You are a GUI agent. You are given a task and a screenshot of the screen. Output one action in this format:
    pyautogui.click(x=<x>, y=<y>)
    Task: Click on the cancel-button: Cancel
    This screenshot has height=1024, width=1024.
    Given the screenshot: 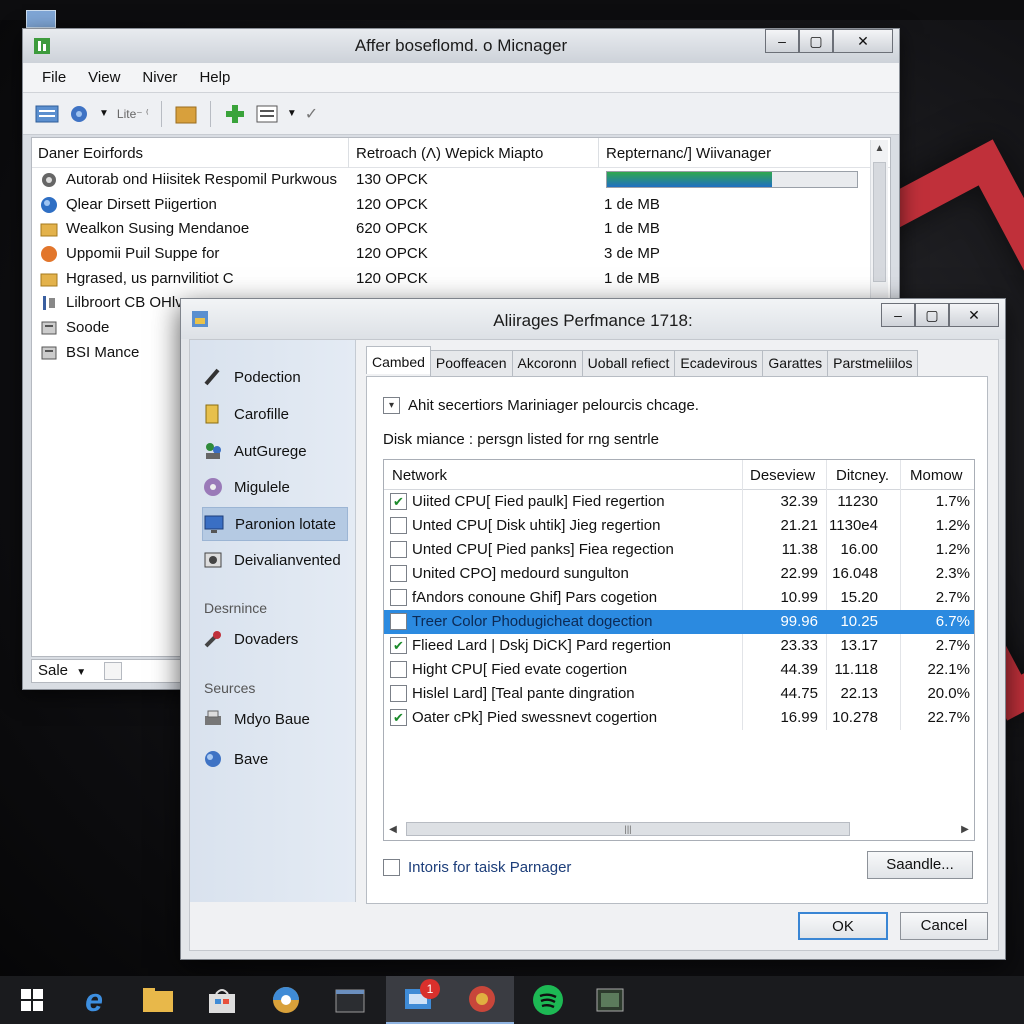 What is the action you would take?
    pyautogui.click(x=944, y=926)
    